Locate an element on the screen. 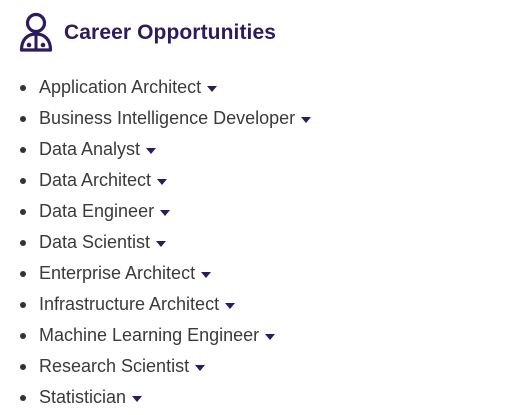 This screenshot has height=415, width=523. section-header: Career Opportunities is located at coordinates (147, 32).